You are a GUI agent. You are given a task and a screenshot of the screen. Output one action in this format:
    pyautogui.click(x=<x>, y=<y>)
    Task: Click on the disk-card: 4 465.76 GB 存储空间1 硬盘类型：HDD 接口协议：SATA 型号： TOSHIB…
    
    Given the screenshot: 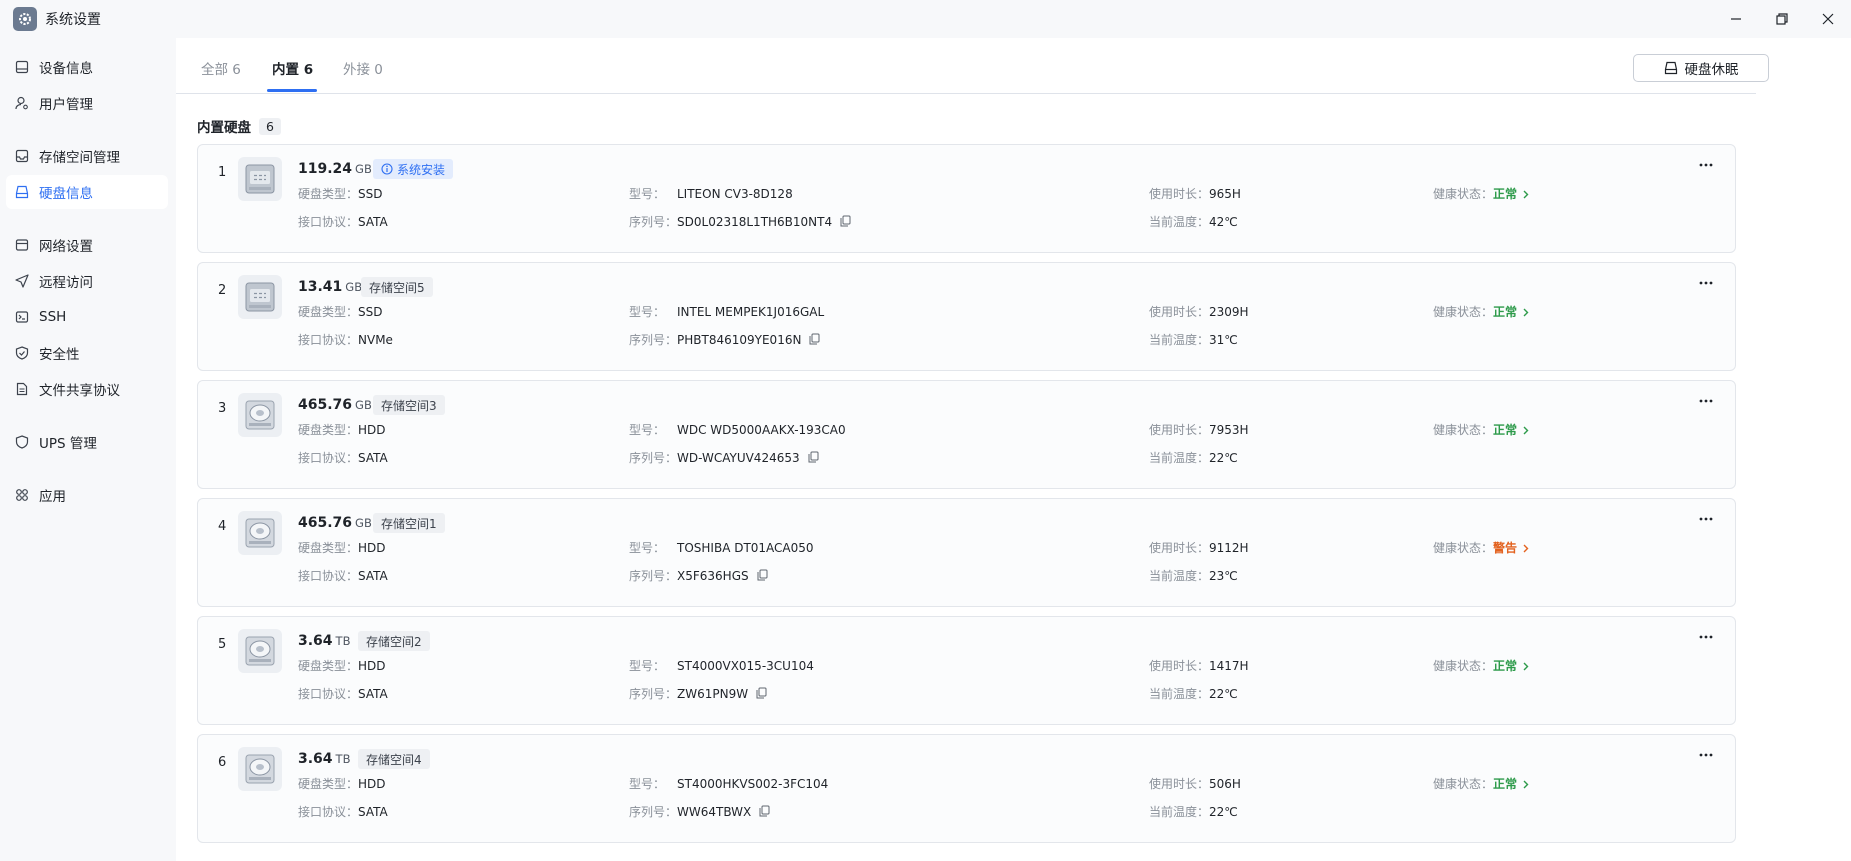 What is the action you would take?
    pyautogui.click(x=966, y=552)
    